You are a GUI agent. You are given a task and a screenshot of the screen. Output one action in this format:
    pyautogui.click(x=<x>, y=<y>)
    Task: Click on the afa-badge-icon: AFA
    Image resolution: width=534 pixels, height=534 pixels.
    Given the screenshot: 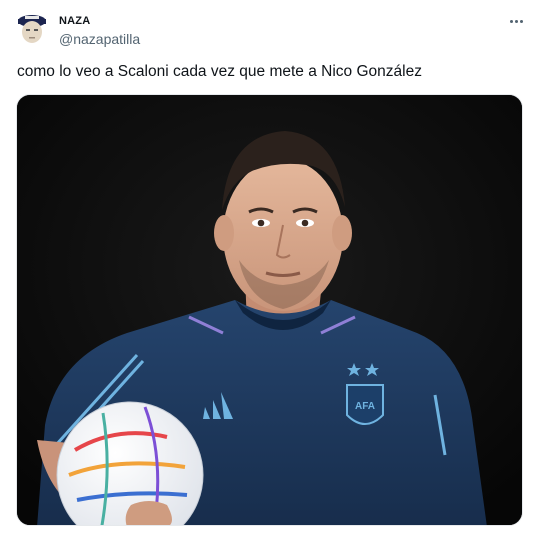 What is the action you would take?
    pyautogui.click(x=365, y=404)
    